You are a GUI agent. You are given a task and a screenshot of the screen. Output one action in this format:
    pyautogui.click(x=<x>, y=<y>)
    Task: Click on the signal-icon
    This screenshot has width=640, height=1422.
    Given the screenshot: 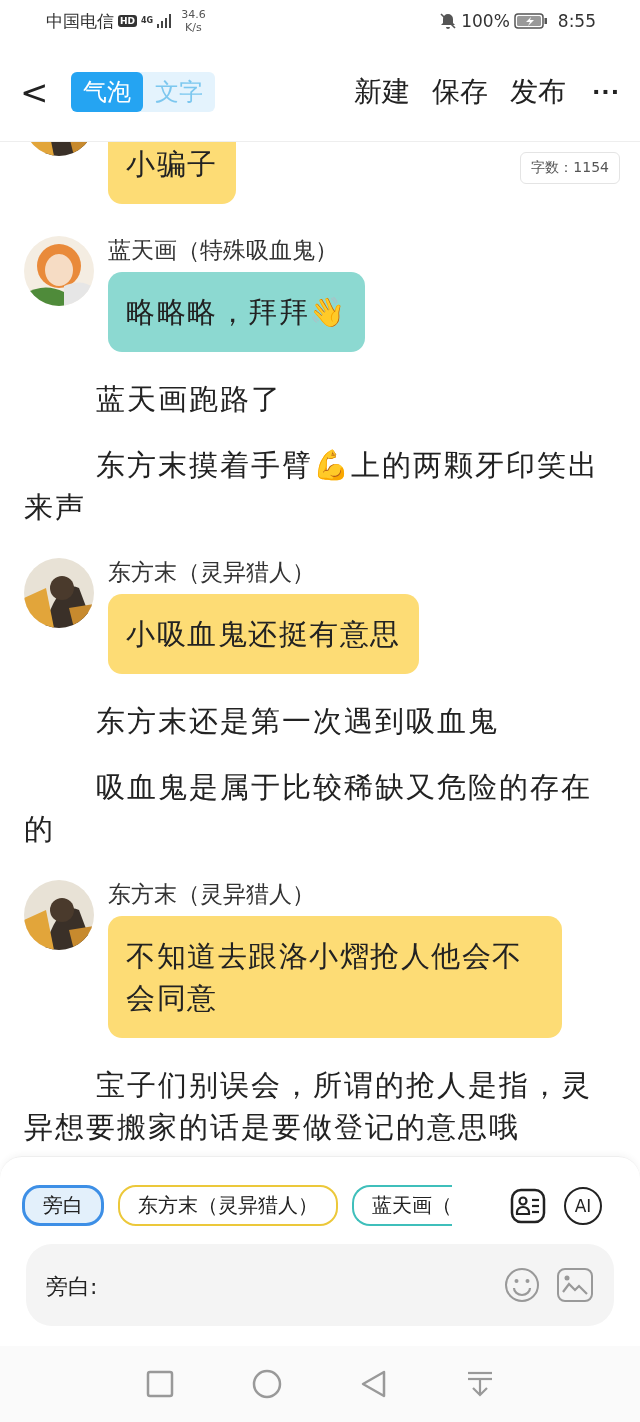 What is the action you would take?
    pyautogui.click(x=165, y=21)
    